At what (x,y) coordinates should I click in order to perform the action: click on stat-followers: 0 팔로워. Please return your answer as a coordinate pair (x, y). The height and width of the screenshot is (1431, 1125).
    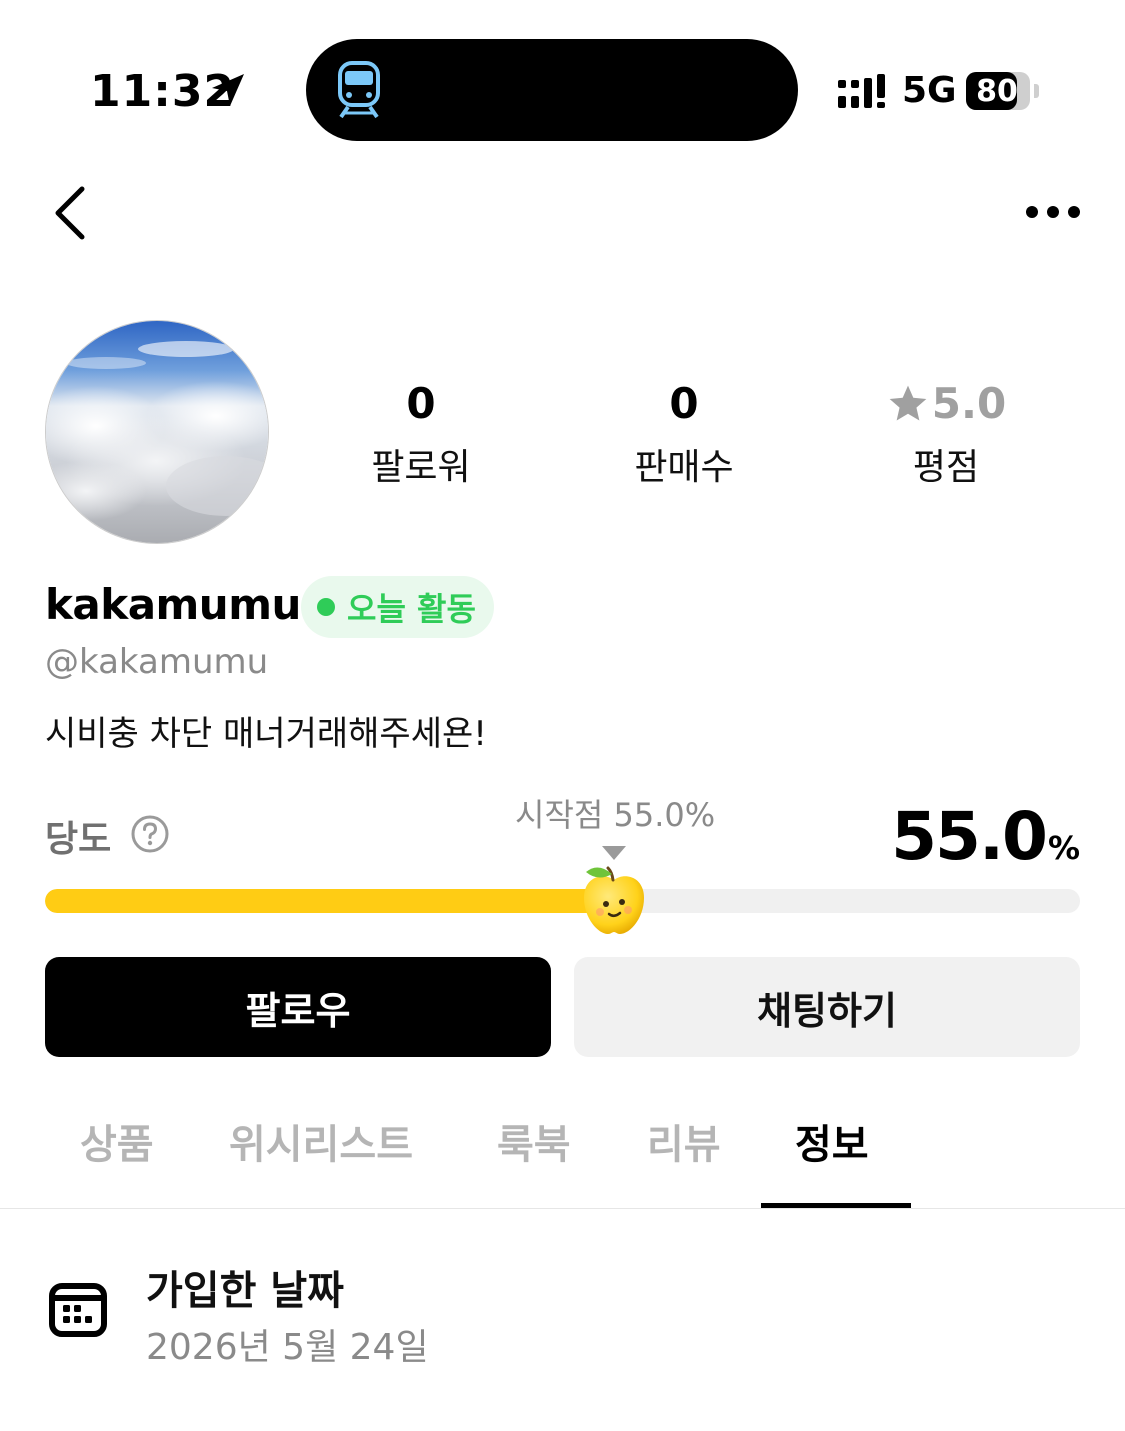
    Looking at the image, I should click on (421, 434).